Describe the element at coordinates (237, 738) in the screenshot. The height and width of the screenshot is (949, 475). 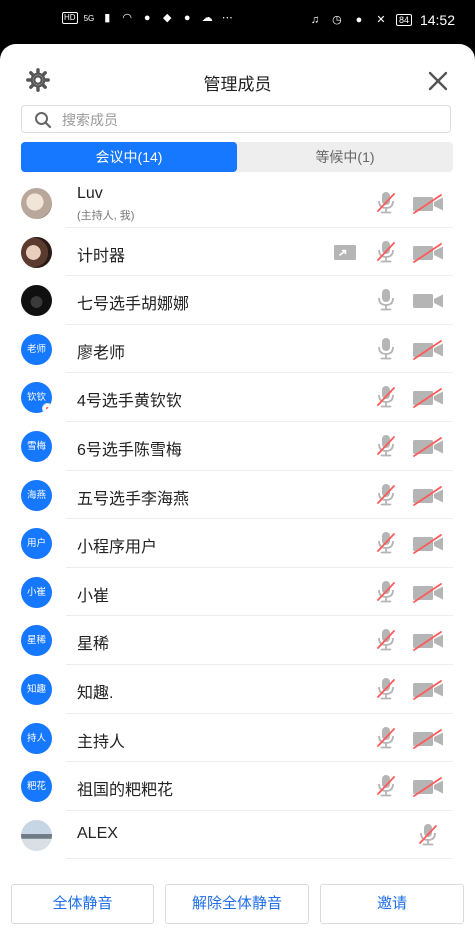
I see `member-row: 持人 主持人` at that location.